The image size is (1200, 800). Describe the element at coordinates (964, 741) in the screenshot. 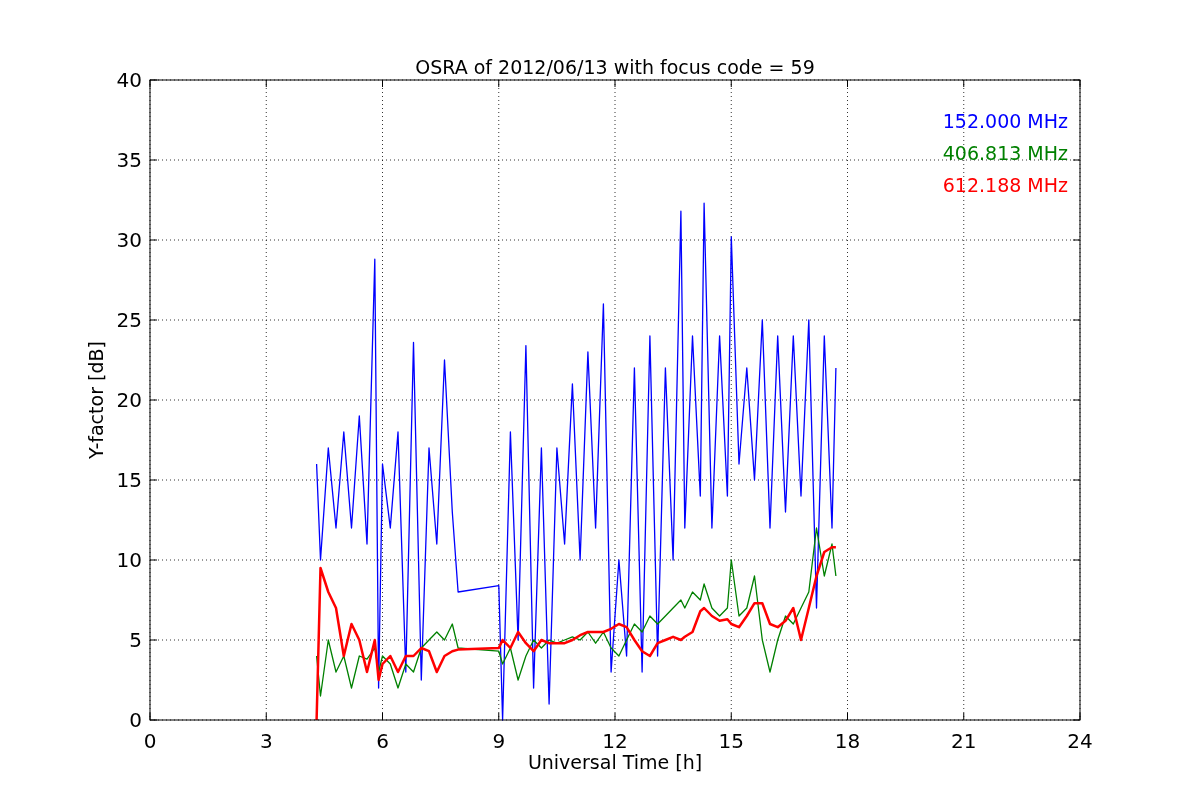

I see `x-tick-label: 21` at that location.